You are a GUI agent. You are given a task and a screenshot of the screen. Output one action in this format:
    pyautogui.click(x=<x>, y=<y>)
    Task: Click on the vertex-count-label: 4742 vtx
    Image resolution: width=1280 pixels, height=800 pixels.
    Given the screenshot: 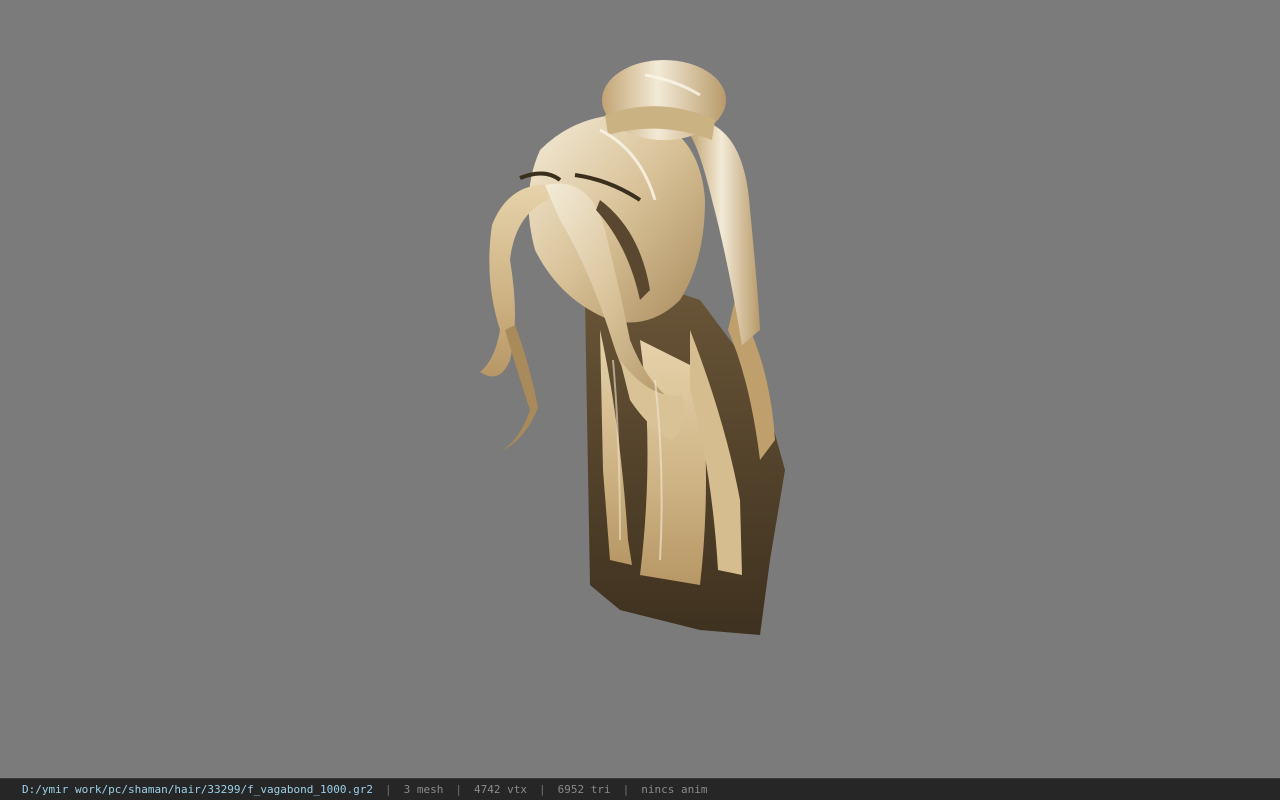 What is the action you would take?
    pyautogui.click(x=500, y=789)
    